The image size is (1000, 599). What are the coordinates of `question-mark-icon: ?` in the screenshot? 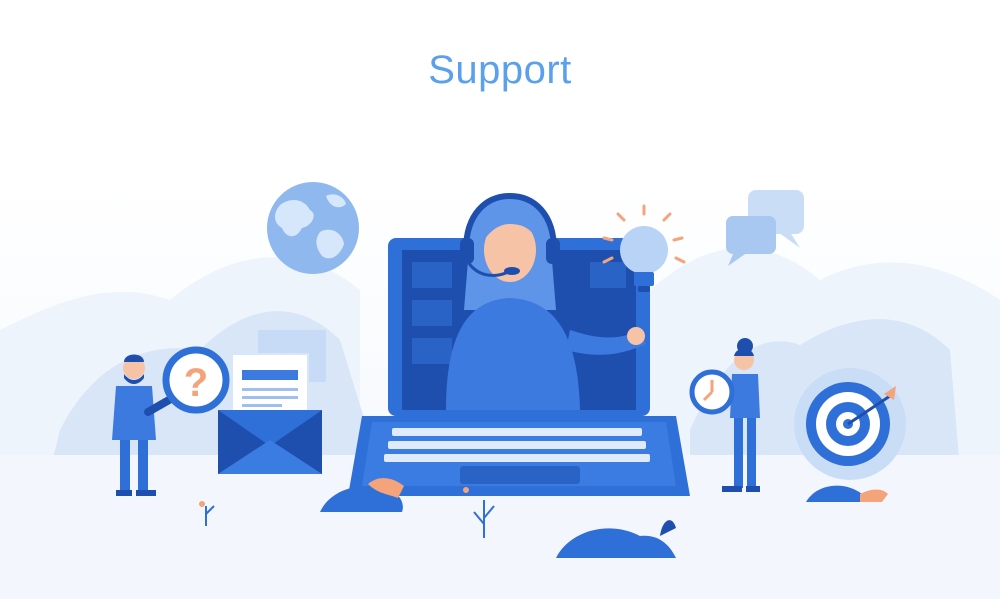 It's located at (196, 380).